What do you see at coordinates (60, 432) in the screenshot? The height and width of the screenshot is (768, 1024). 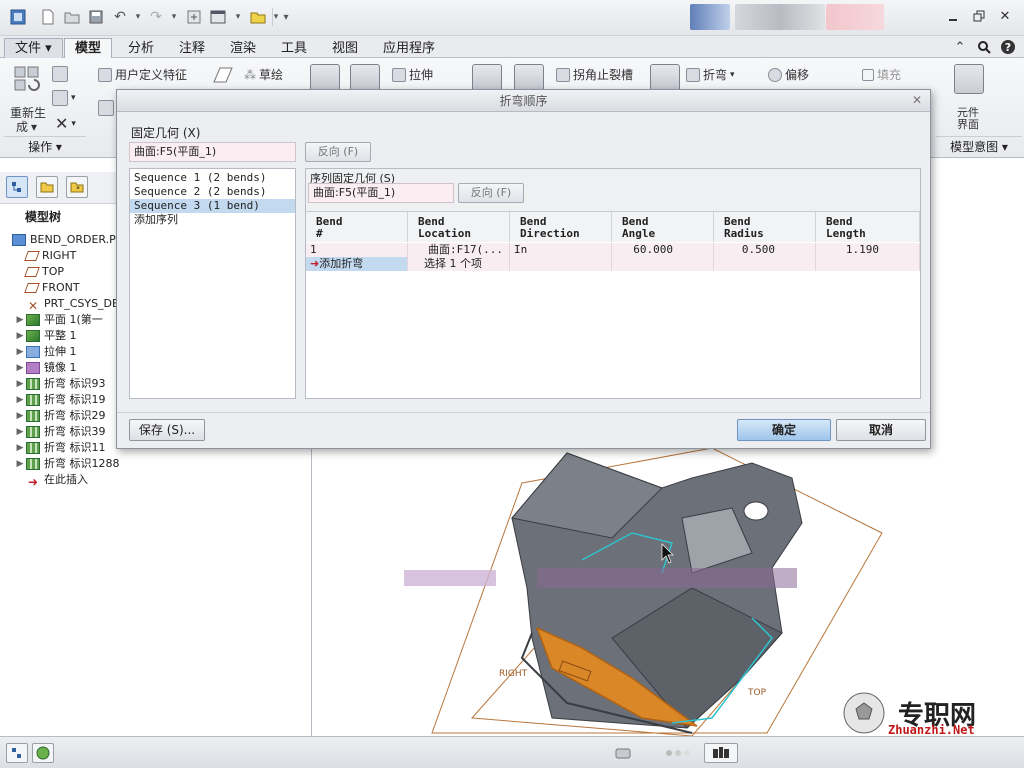 I see `tree-item: ▶ 折弯 标识39` at bounding box center [60, 432].